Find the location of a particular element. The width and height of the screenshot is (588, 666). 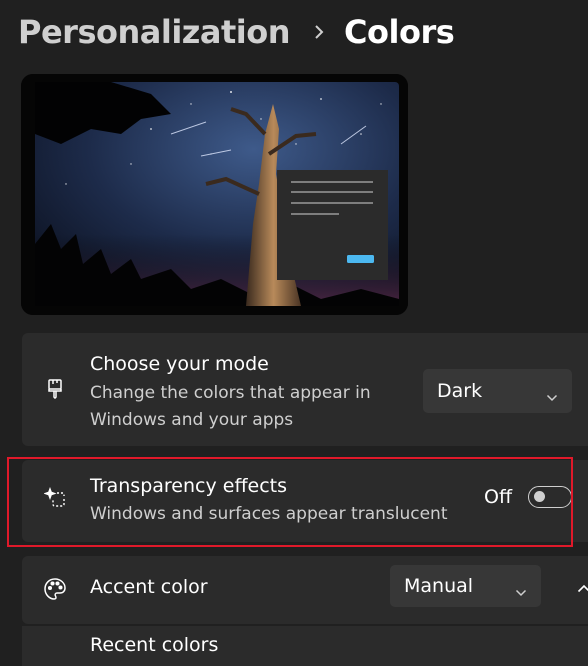

accent-color-title: Accent color is located at coordinates (149, 587).